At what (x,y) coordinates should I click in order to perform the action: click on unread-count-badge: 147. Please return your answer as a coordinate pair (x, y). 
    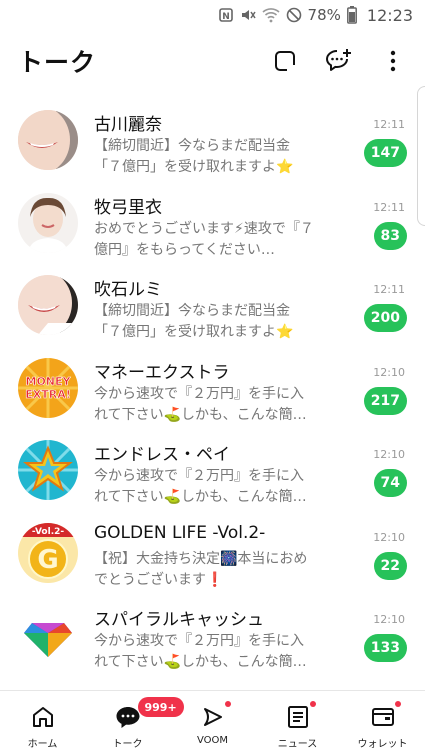
    Looking at the image, I should click on (385, 153).